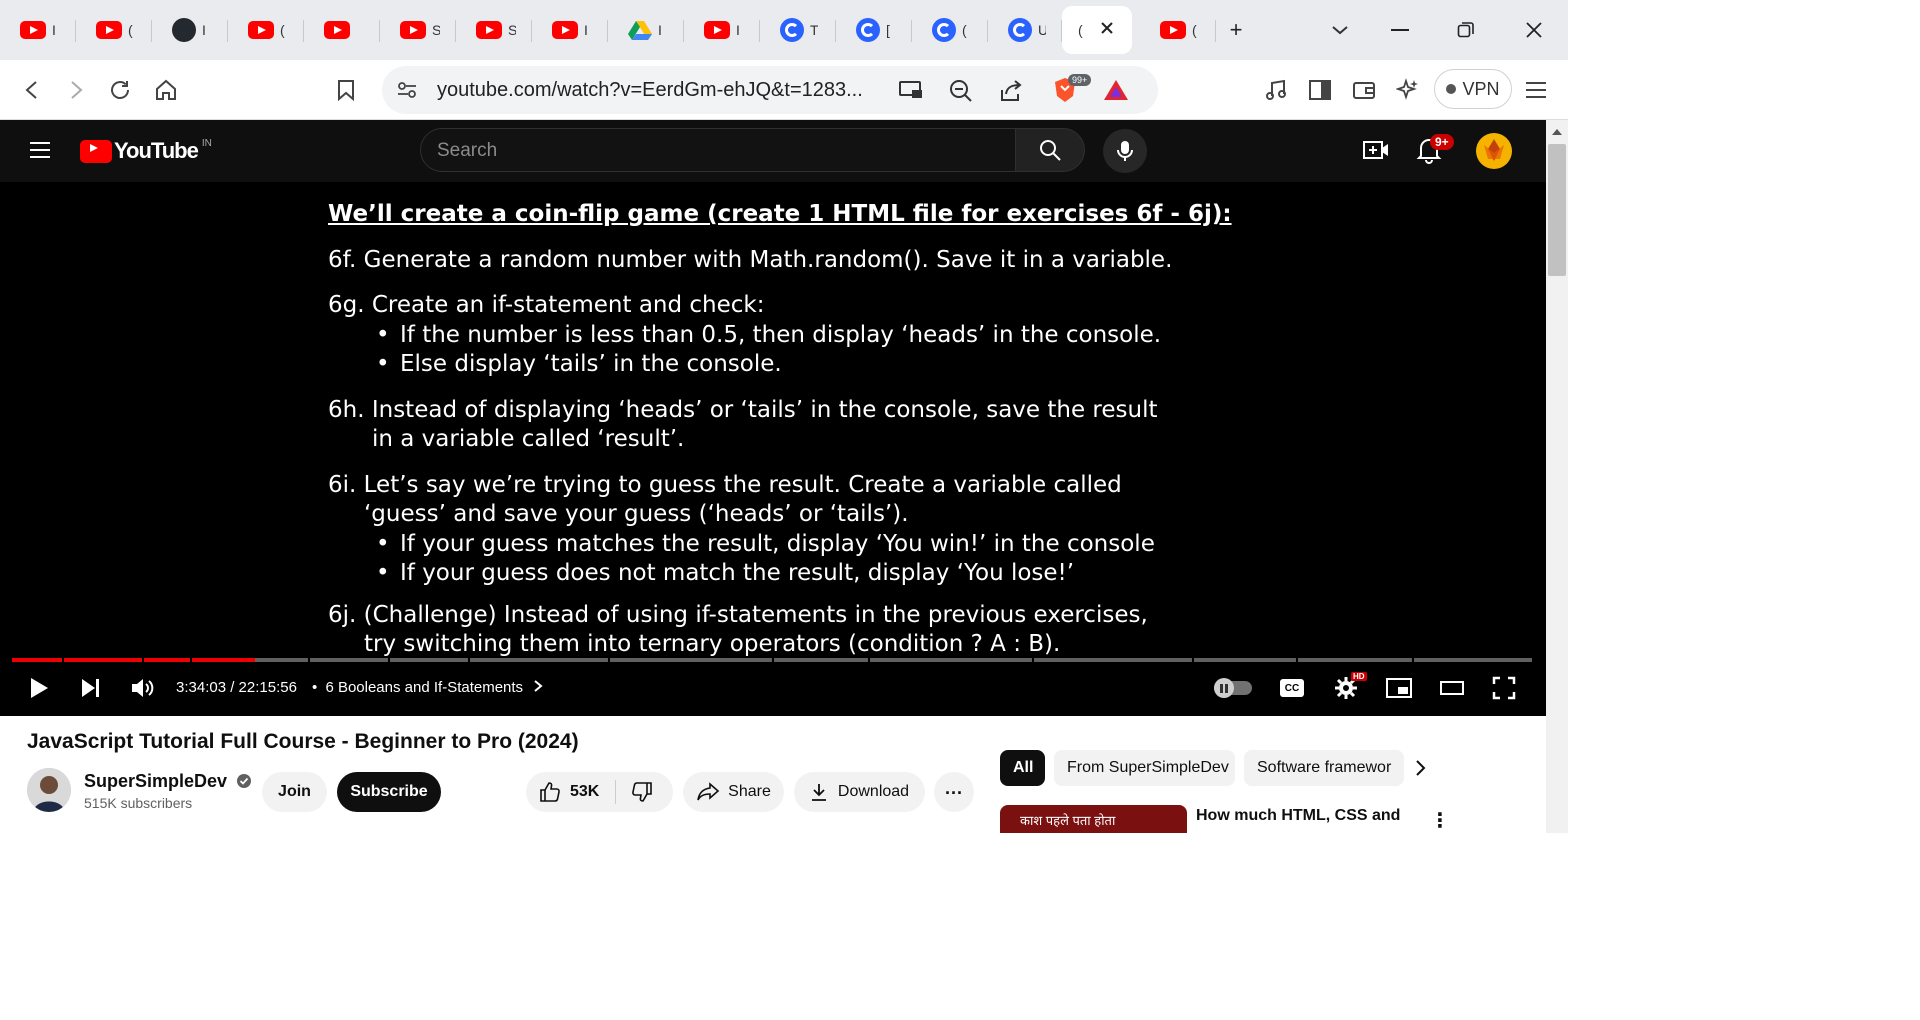 The width and height of the screenshot is (1920, 1020). Describe the element at coordinates (76, 90) in the screenshot. I see `forward-button` at that location.